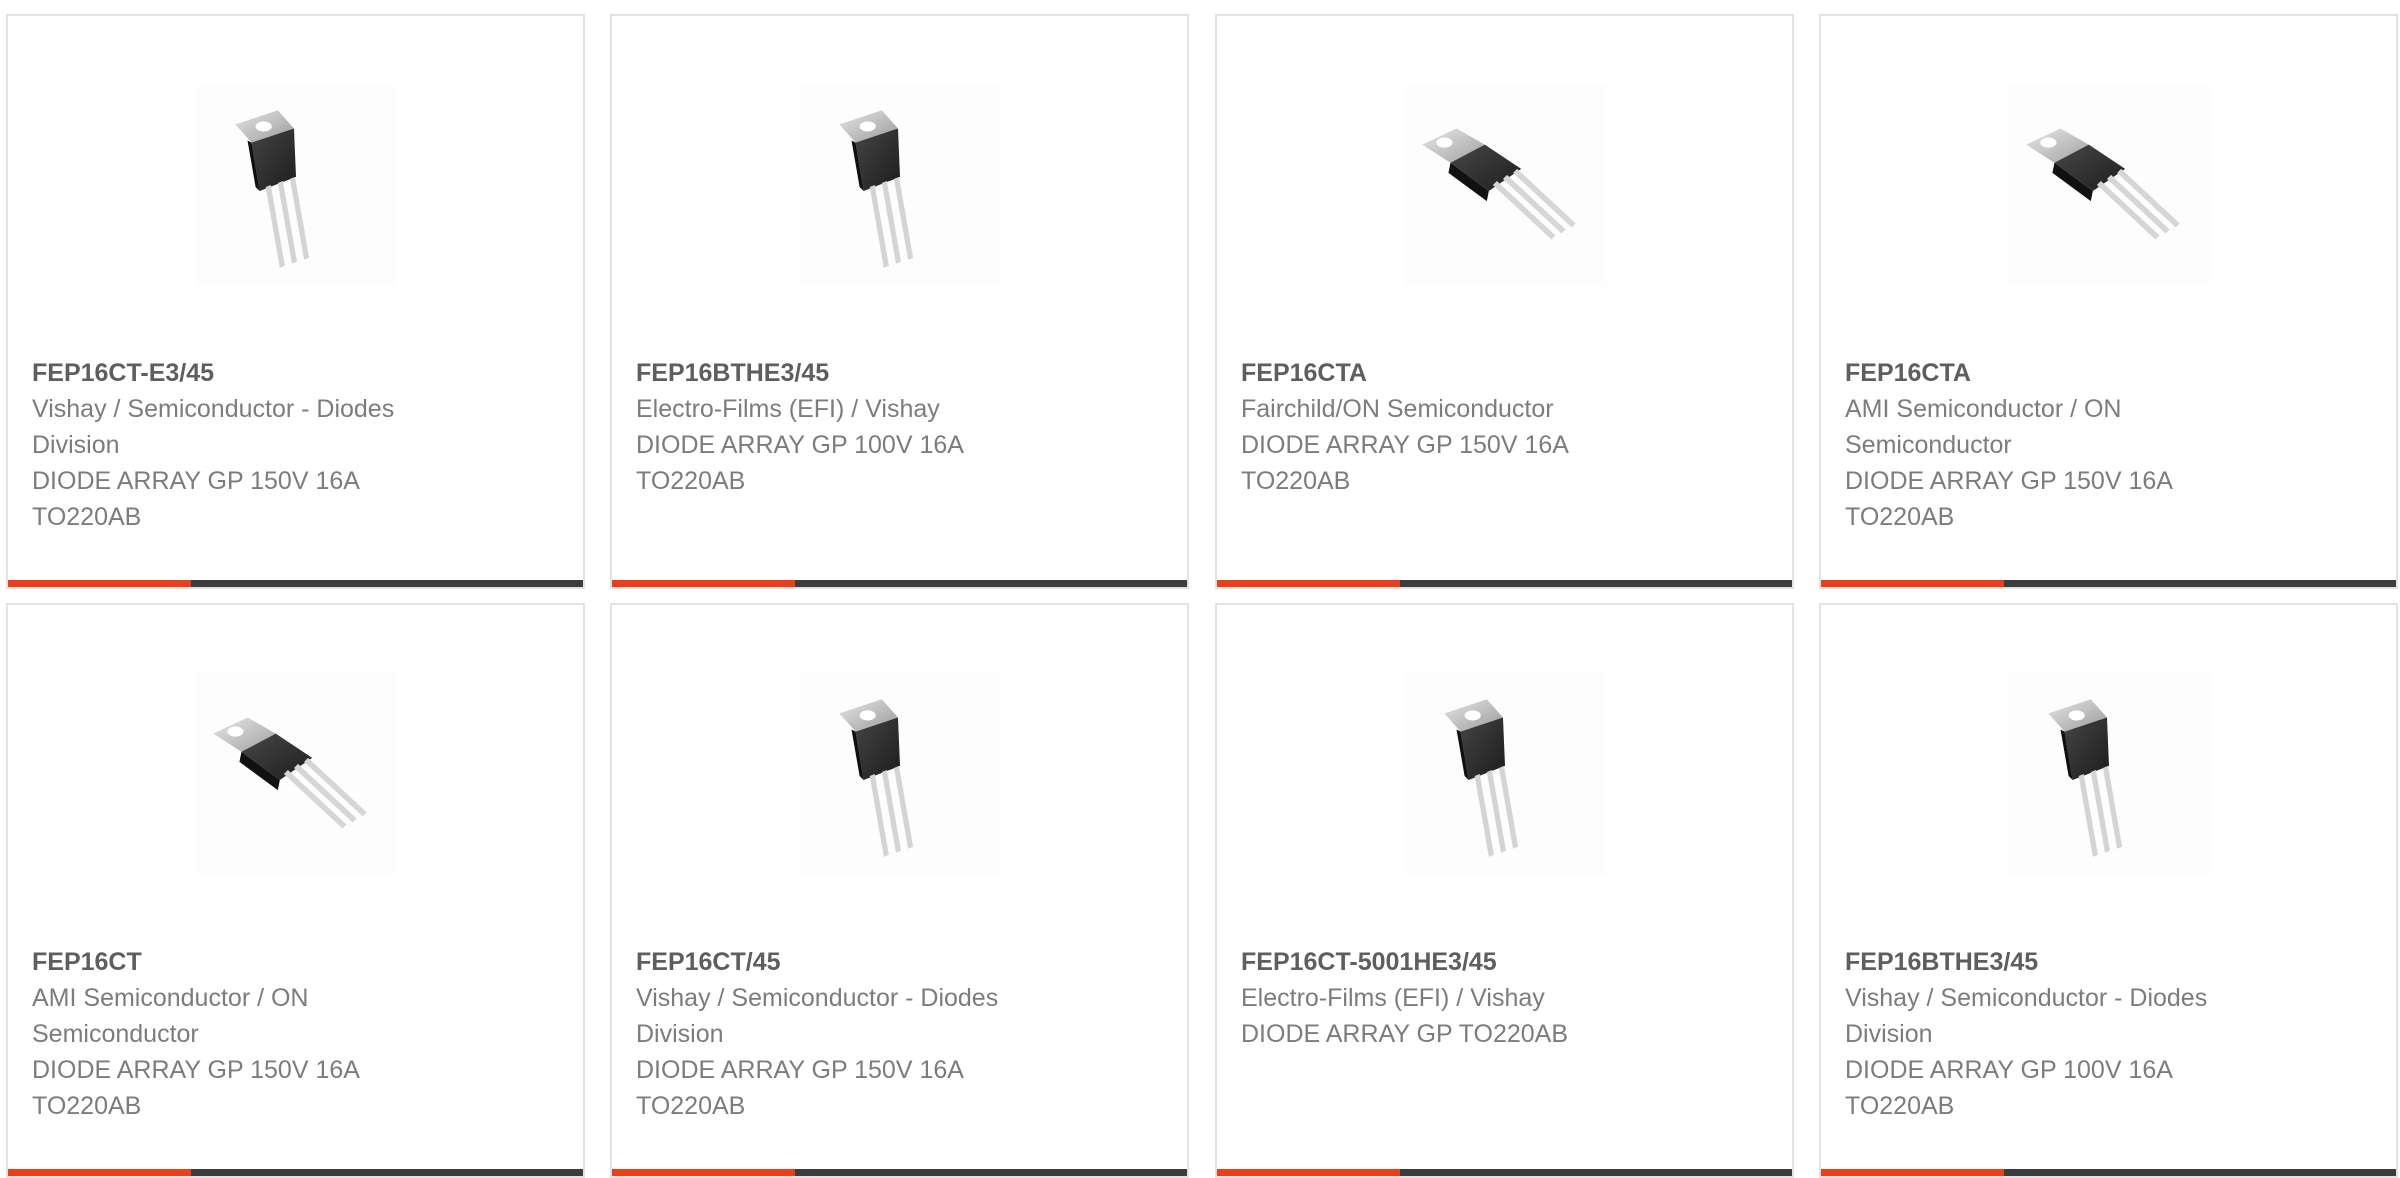 This screenshot has width=2400, height=1178. I want to click on manufacturer-line: Fairchild/ON Semiconductor, so click(1397, 409).